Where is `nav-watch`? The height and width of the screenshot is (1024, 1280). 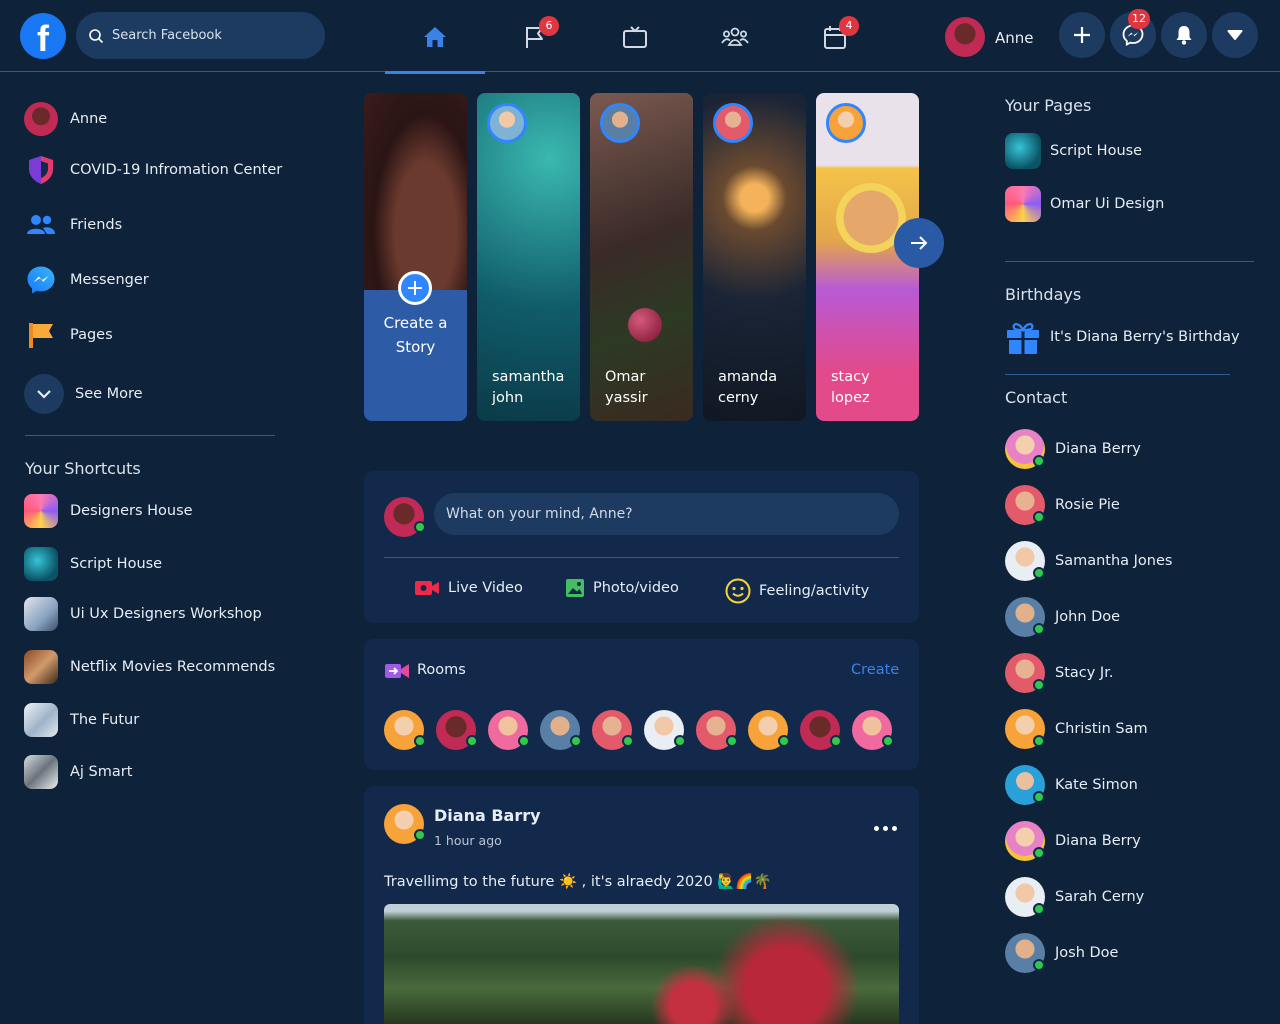
nav-watch is located at coordinates (635, 37).